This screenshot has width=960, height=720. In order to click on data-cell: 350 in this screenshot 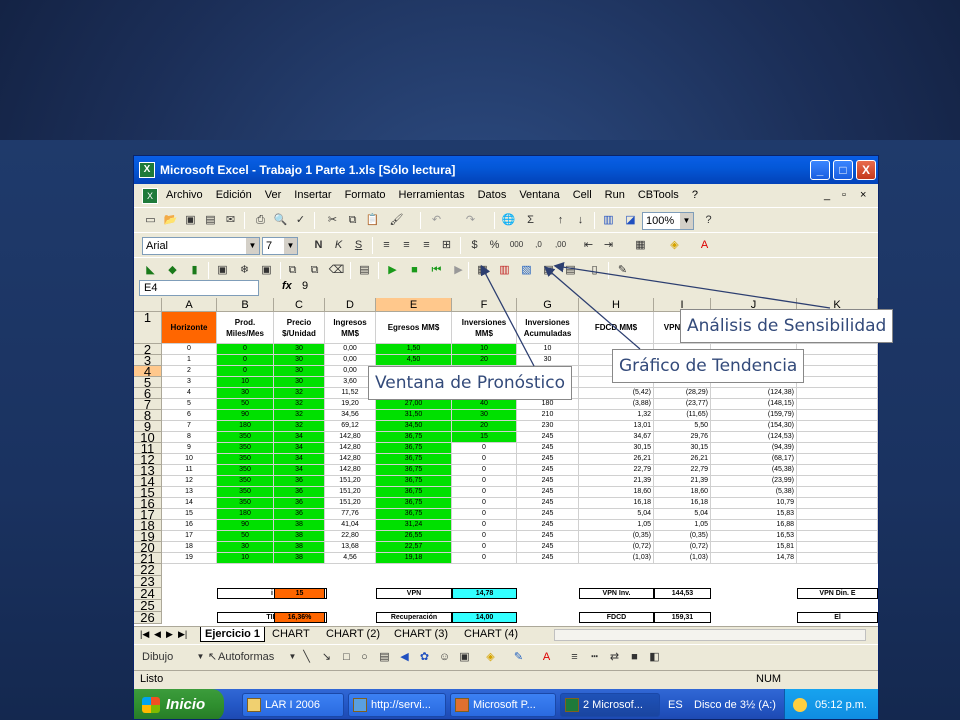, I will do `click(245, 492)`.